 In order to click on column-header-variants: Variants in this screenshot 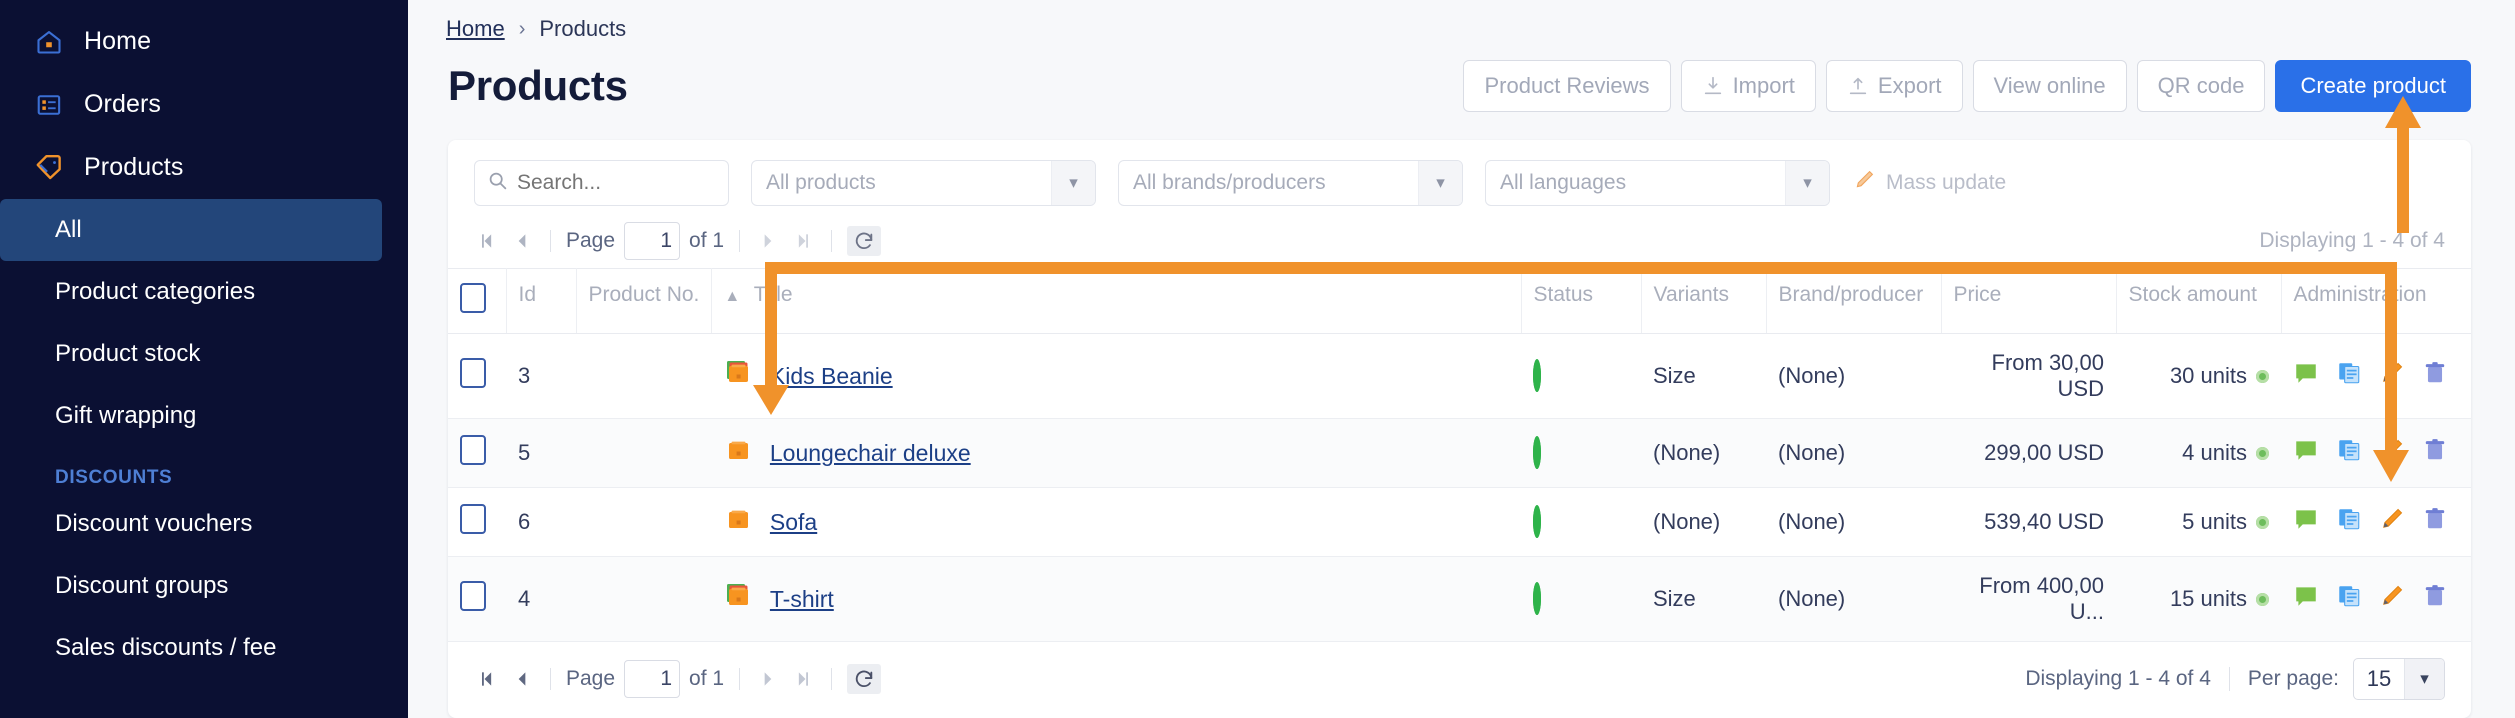, I will do `click(1704, 301)`.